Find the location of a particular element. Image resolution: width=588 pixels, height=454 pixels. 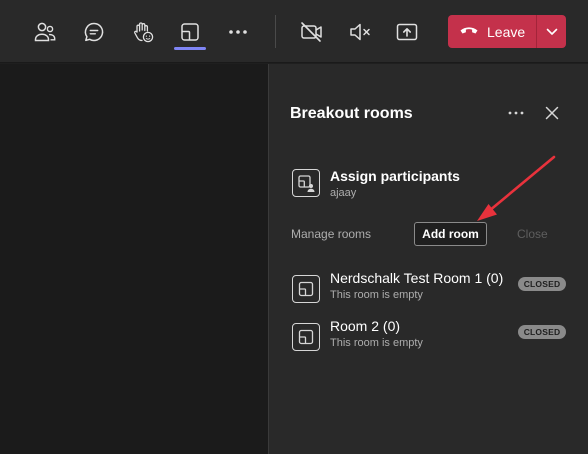

assign-participants-title: Assign participants is located at coordinates (395, 176).